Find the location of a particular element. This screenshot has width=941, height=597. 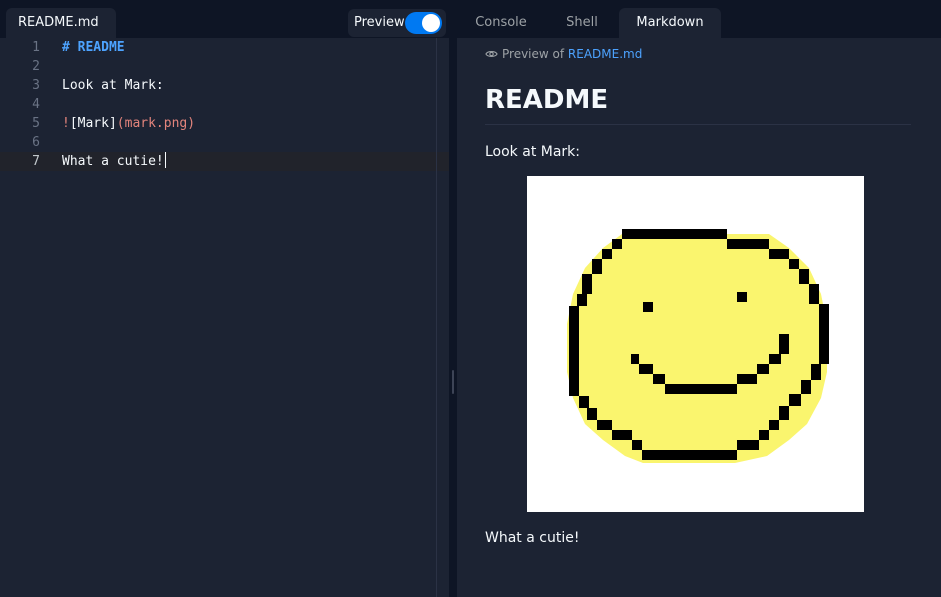

code-text: # README is located at coordinates (93, 47).